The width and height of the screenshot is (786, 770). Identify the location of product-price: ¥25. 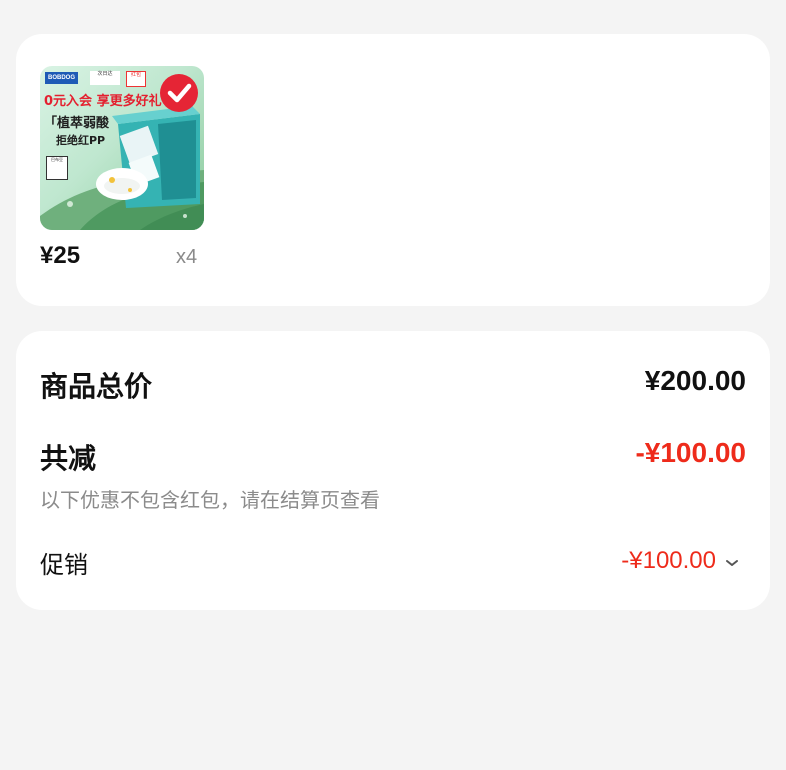
(60, 255).